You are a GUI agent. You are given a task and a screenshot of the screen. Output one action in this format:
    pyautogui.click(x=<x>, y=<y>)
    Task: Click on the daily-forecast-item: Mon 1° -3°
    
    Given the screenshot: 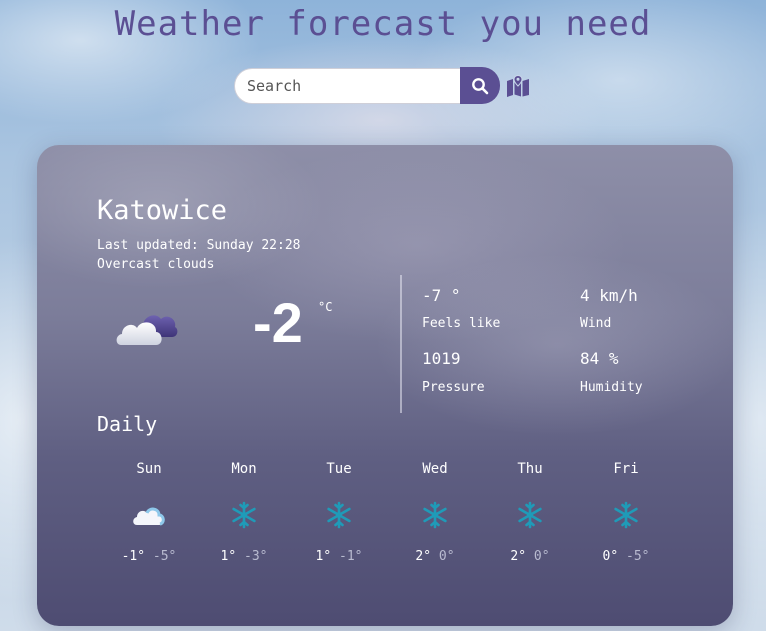 What is the action you would take?
    pyautogui.click(x=244, y=512)
    